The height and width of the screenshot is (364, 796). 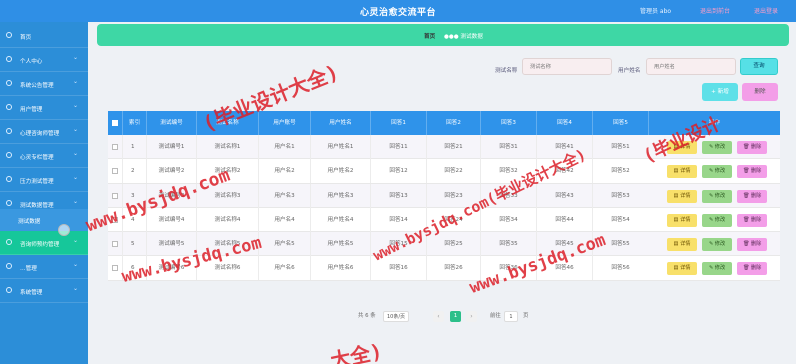 What do you see at coordinates (398, 123) in the screenshot?
I see `column-header: 回答1` at bounding box center [398, 123].